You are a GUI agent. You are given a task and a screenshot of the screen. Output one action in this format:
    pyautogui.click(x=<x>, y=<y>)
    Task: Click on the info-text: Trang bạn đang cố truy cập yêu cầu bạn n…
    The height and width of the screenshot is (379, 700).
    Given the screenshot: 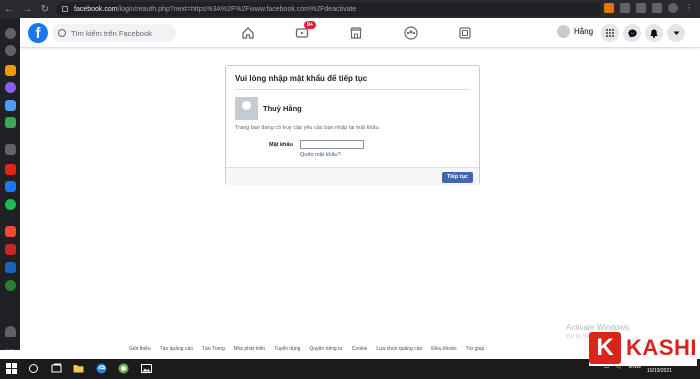 What is the action you would take?
    pyautogui.click(x=308, y=128)
    